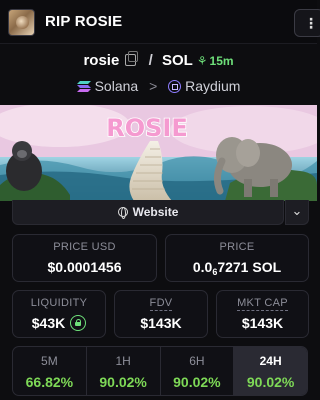 The height and width of the screenshot is (400, 320). Describe the element at coordinates (161, 304) in the screenshot. I see `fdv-label: FDV` at that location.